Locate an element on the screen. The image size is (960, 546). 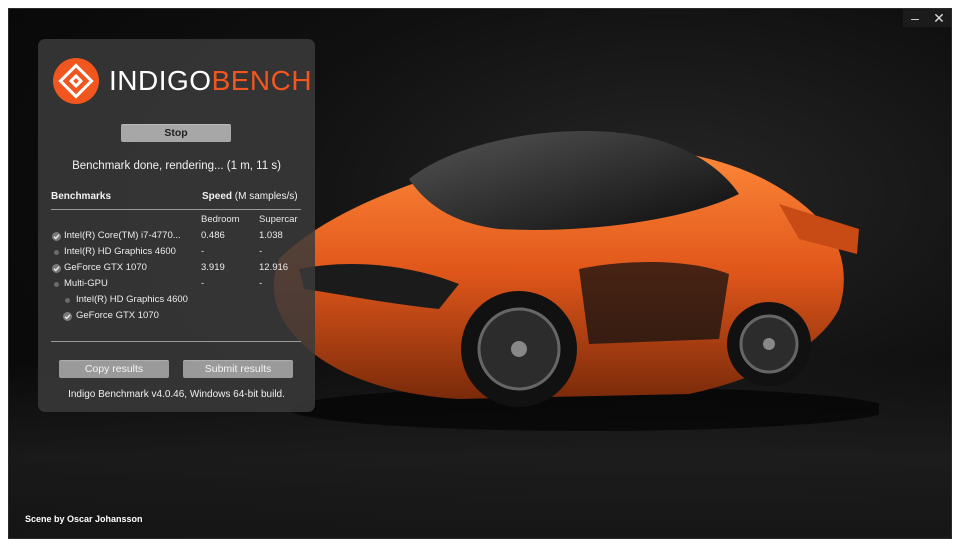
indigo-bench-logo: INDIGOBENCH is located at coordinates (182, 81).